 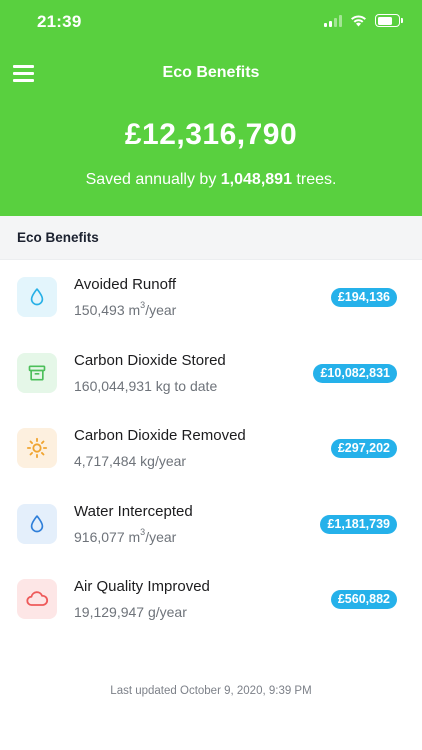 What do you see at coordinates (211, 72) in the screenshot?
I see `page-title: Eco Benefits` at bounding box center [211, 72].